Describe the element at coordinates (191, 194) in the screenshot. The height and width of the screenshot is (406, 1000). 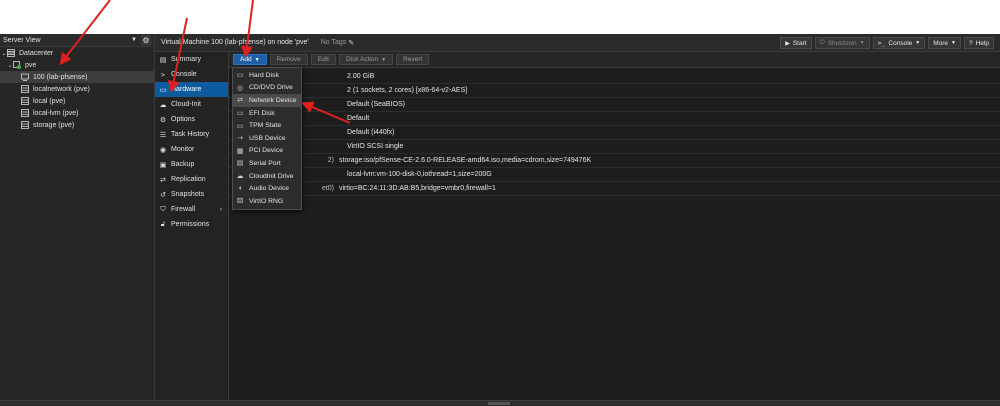
I see `nav-item-snapshots: ↺ Snapshots` at that location.